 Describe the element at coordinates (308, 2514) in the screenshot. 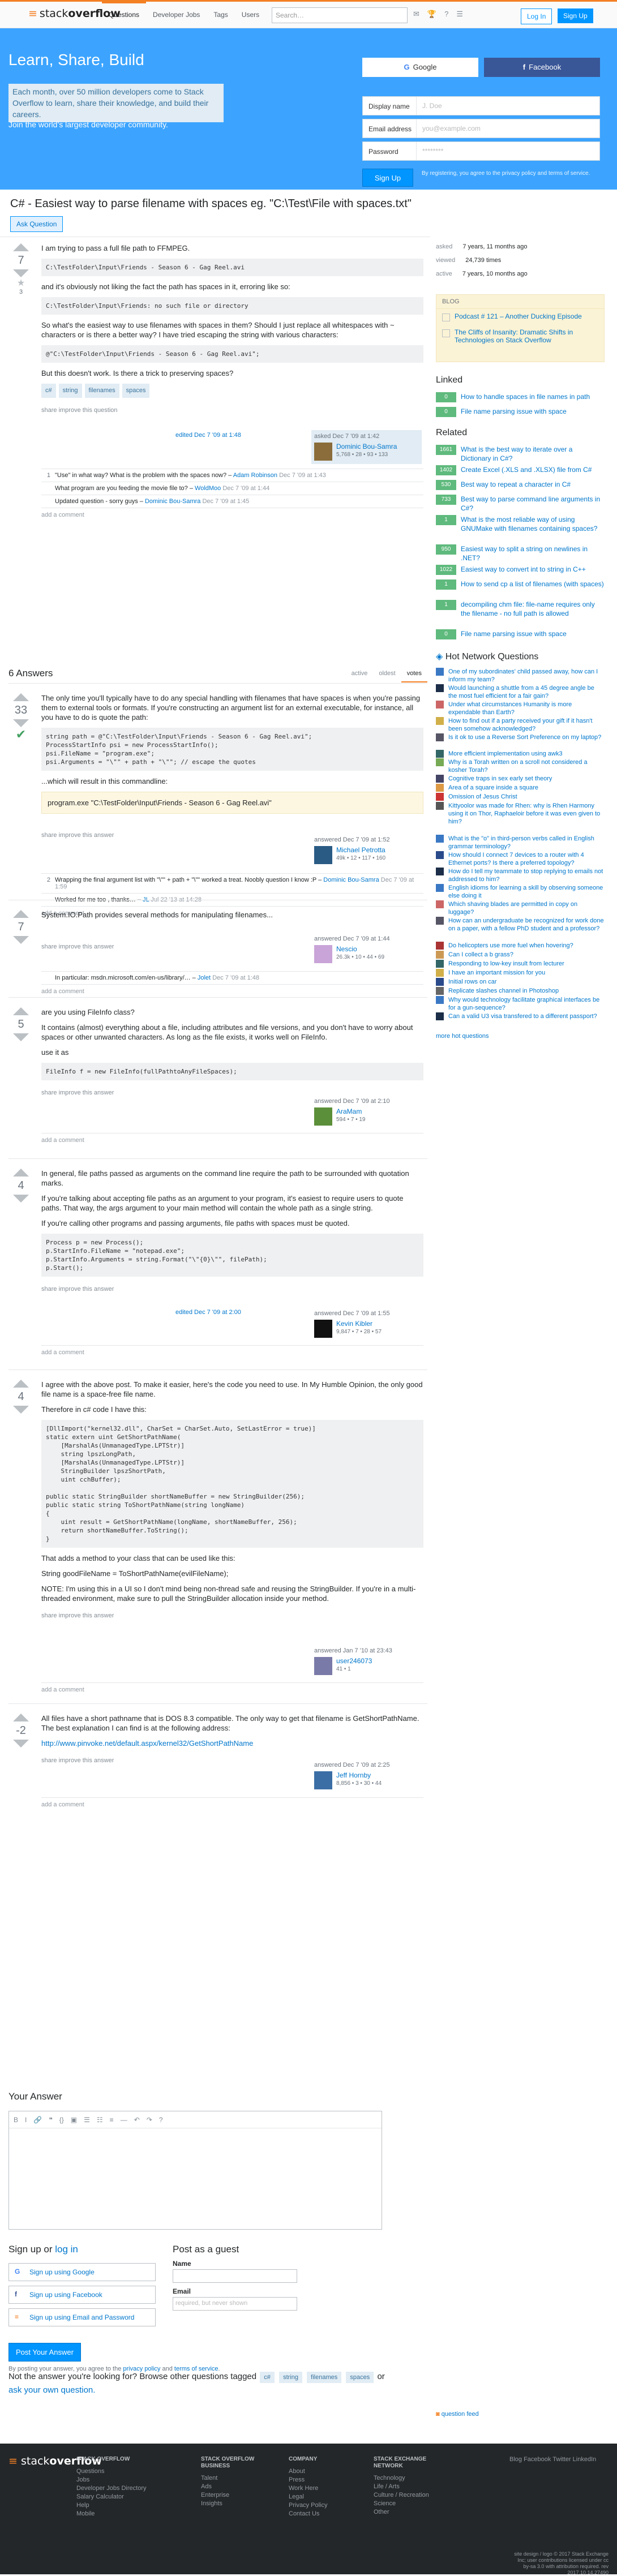

I see `footer-link: Contact Us` at that location.